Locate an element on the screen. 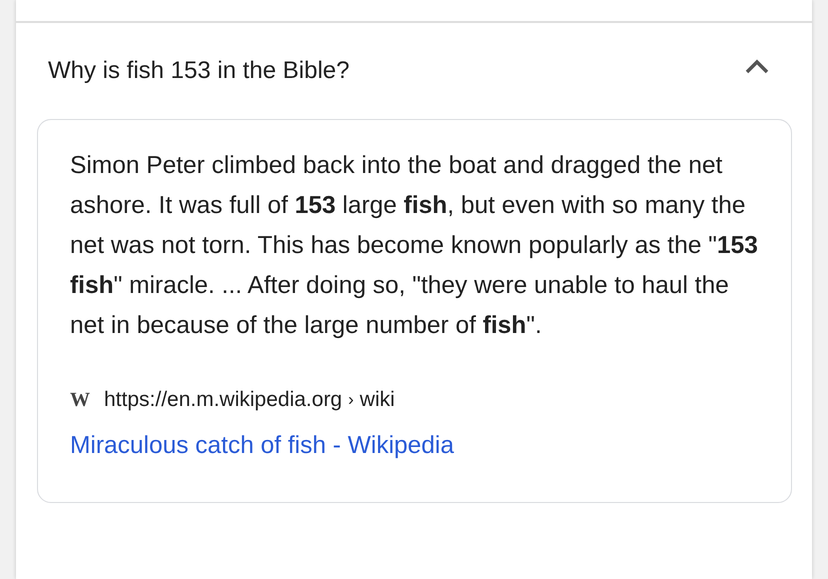  question-text: Why is fish 153 in the Bible? is located at coordinates (199, 71).